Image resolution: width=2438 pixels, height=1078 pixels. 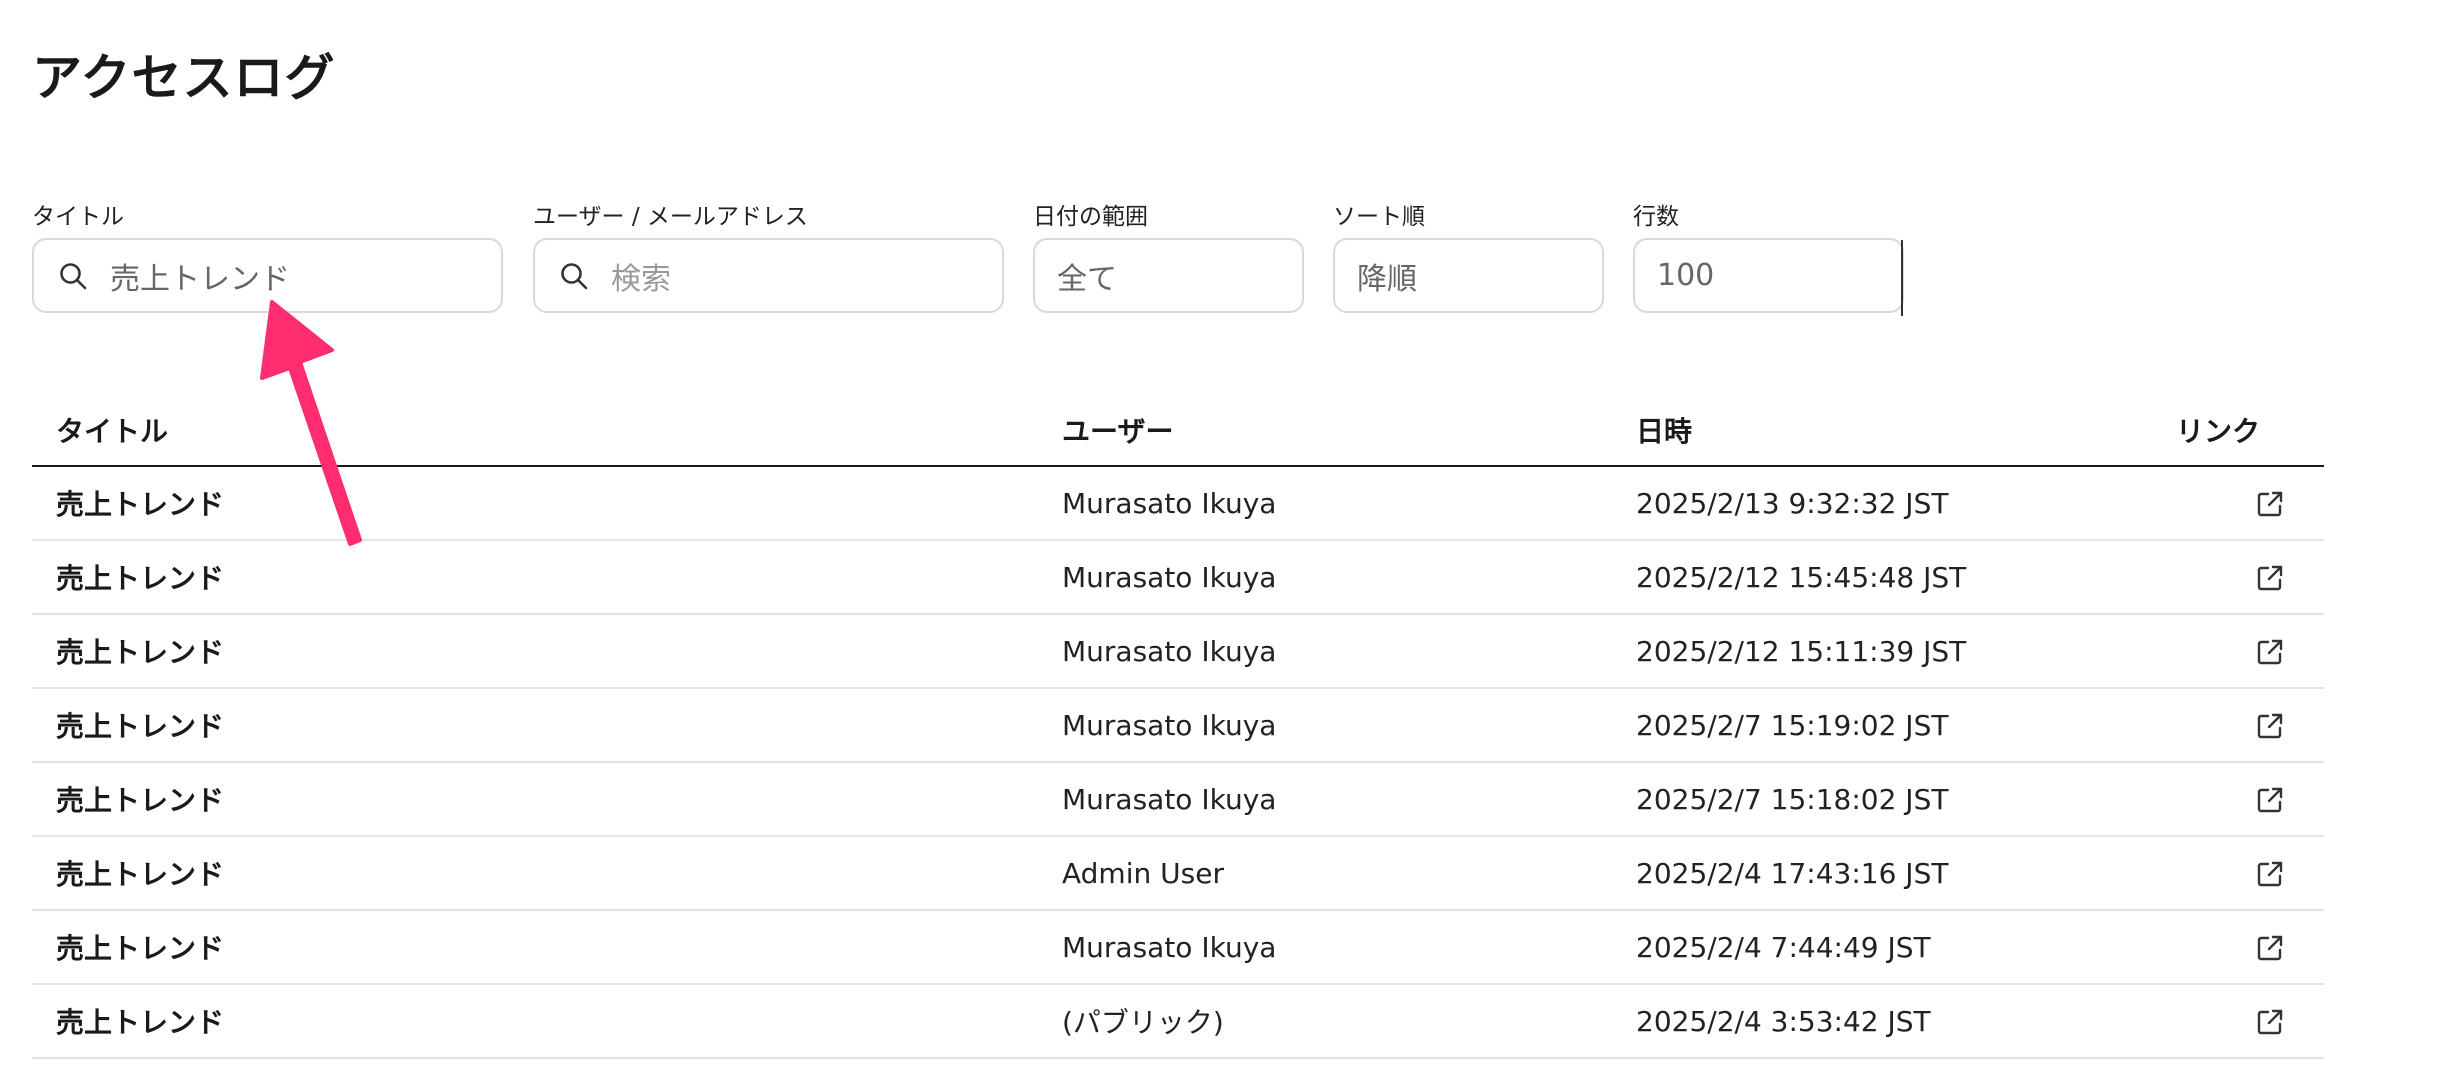 I want to click on title-search-input: 売上トレンド, so click(x=267, y=275).